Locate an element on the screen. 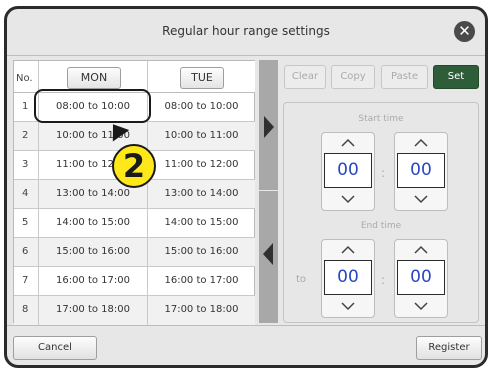  day-button-mon: MON is located at coordinates (94, 78).